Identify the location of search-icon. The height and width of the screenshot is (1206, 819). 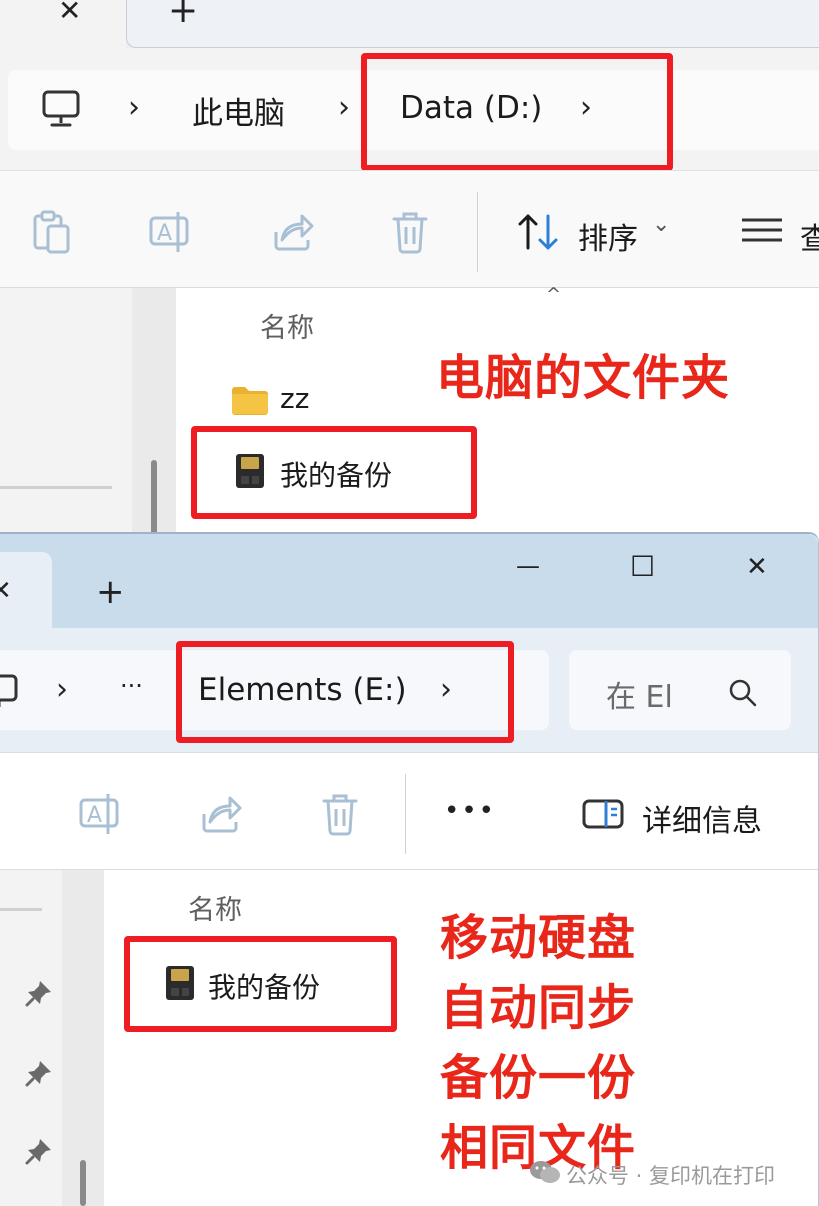
(743, 693).